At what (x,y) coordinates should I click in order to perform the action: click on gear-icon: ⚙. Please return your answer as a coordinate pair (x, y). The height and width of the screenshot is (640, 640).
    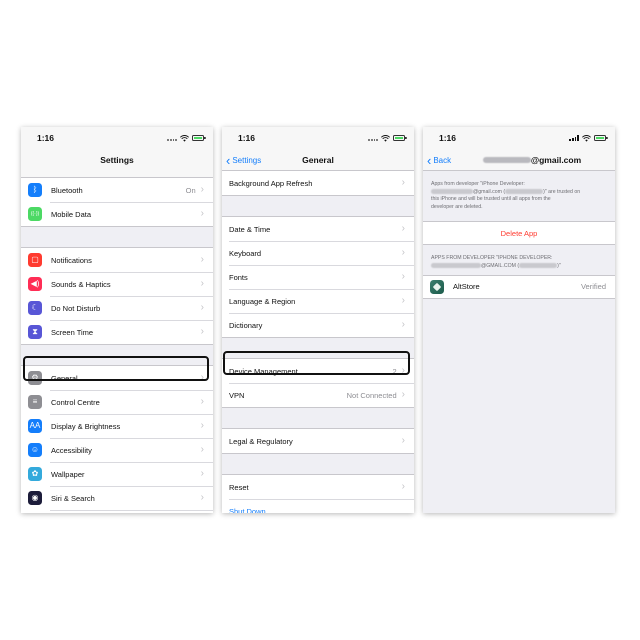
    Looking at the image, I should click on (35, 378).